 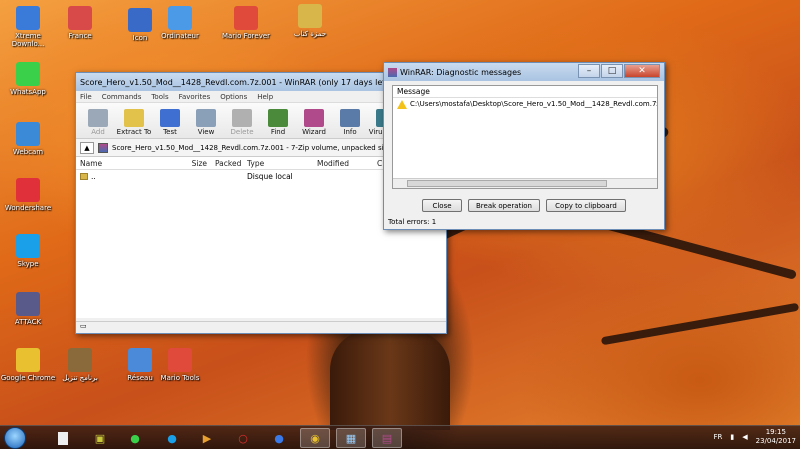 I want to click on desktop-icon: Webcam, so click(x=28, y=139).